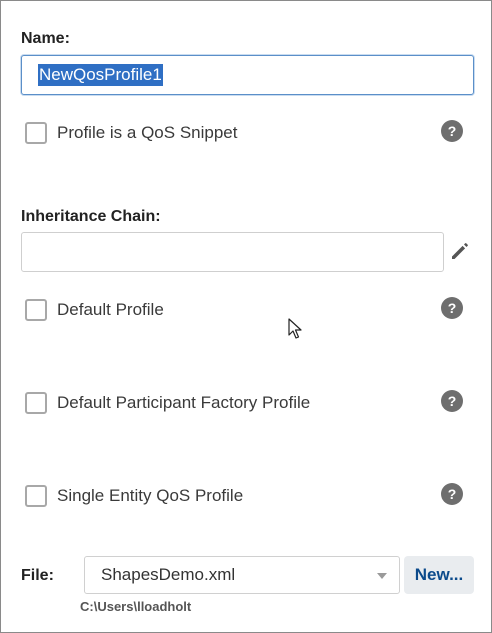  What do you see at coordinates (247, 75) in the screenshot?
I see `name-input: NewQosProfile1` at bounding box center [247, 75].